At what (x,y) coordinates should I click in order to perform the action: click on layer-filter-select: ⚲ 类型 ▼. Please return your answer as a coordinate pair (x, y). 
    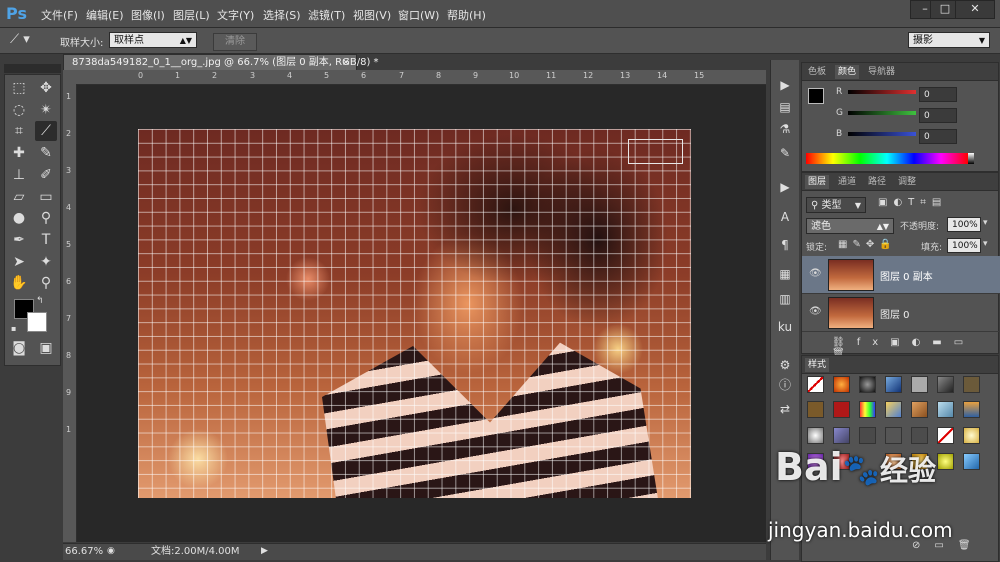
    Looking at the image, I should click on (836, 205).